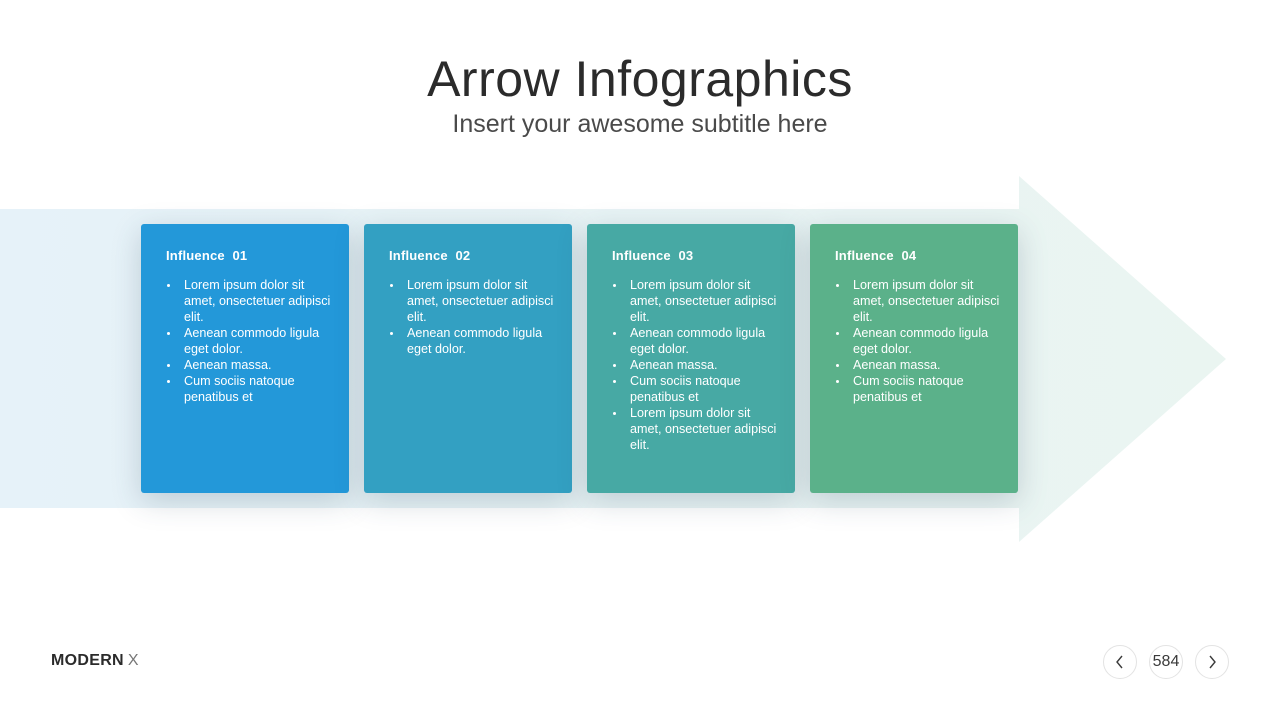 The width and height of the screenshot is (1280, 720). I want to click on next-page-button, so click(1212, 662).